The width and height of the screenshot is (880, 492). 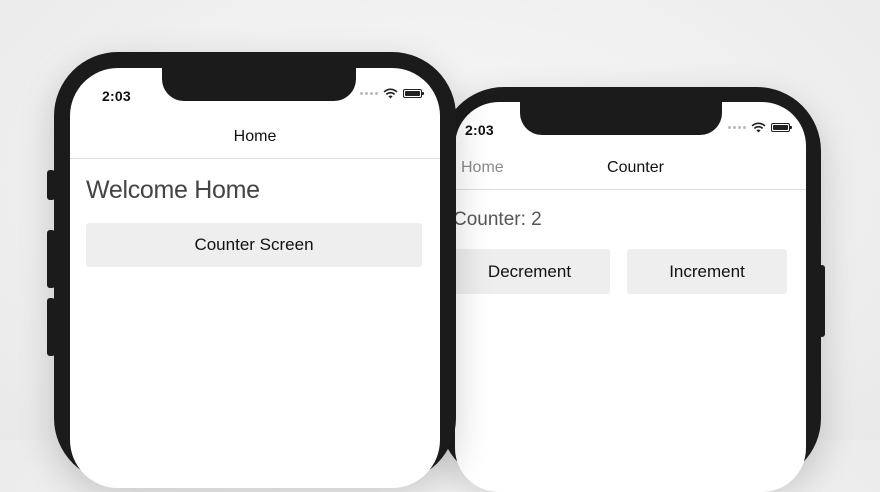 I want to click on side-button, so click(x=822, y=301).